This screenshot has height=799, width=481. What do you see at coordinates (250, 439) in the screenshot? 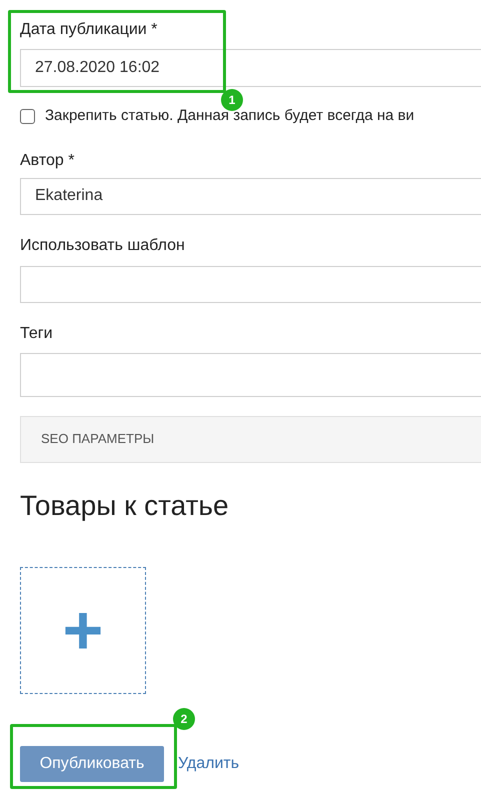
I see `seo-section-header: SEO ПАРАМЕТРЫ` at bounding box center [250, 439].